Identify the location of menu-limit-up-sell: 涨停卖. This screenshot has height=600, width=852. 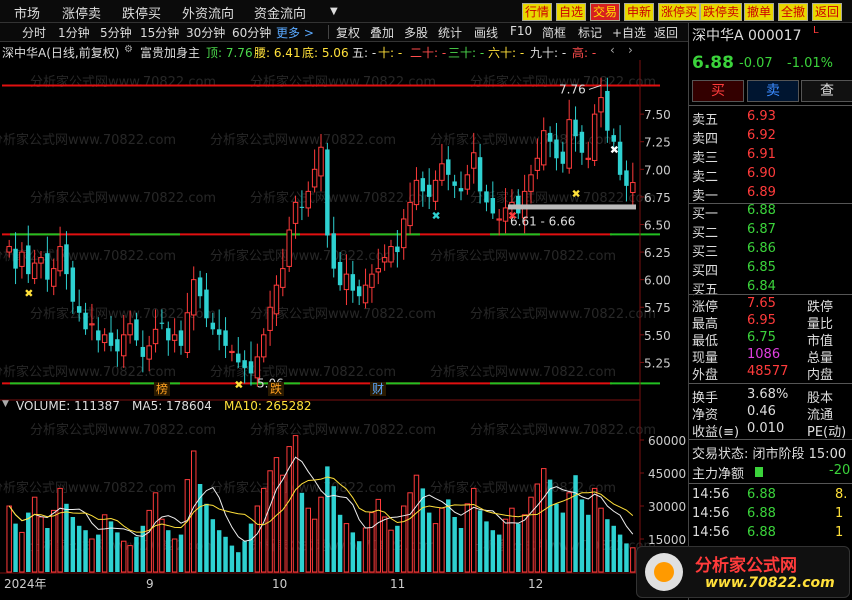
(81, 12).